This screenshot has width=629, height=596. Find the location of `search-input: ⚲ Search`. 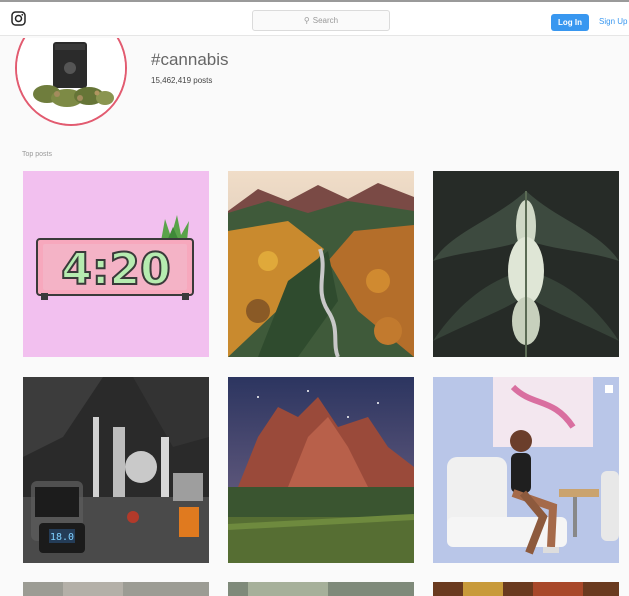

search-input: ⚲ Search is located at coordinates (321, 20).